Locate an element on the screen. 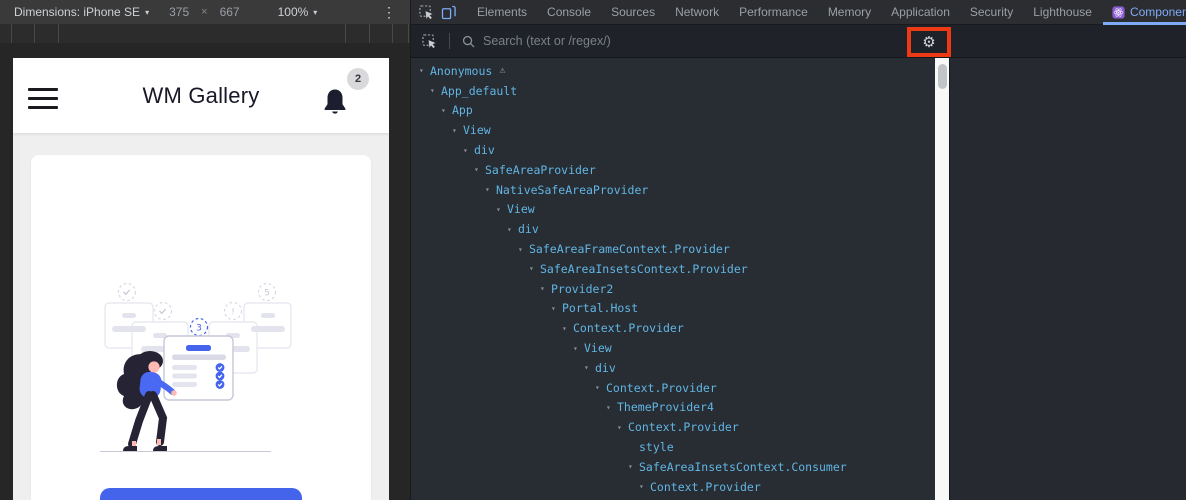 This screenshot has height=500, width=1186. tab-sources: Sources is located at coordinates (633, 12).